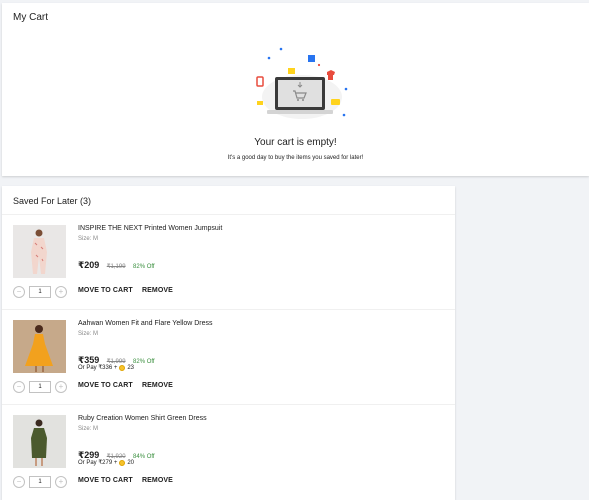 The width and height of the screenshot is (589, 500). Describe the element at coordinates (89, 265) in the screenshot. I see `selling-price: ₹209` at that location.